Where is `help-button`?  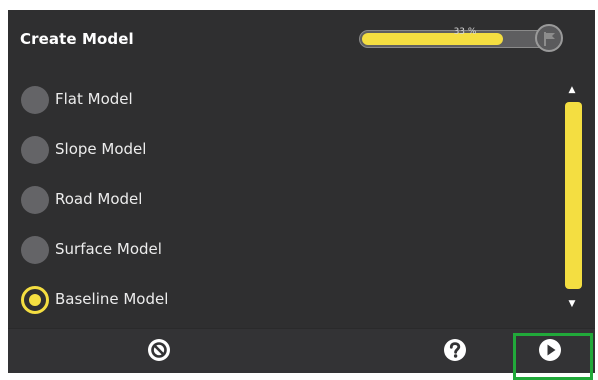 help-button is located at coordinates (455, 350).